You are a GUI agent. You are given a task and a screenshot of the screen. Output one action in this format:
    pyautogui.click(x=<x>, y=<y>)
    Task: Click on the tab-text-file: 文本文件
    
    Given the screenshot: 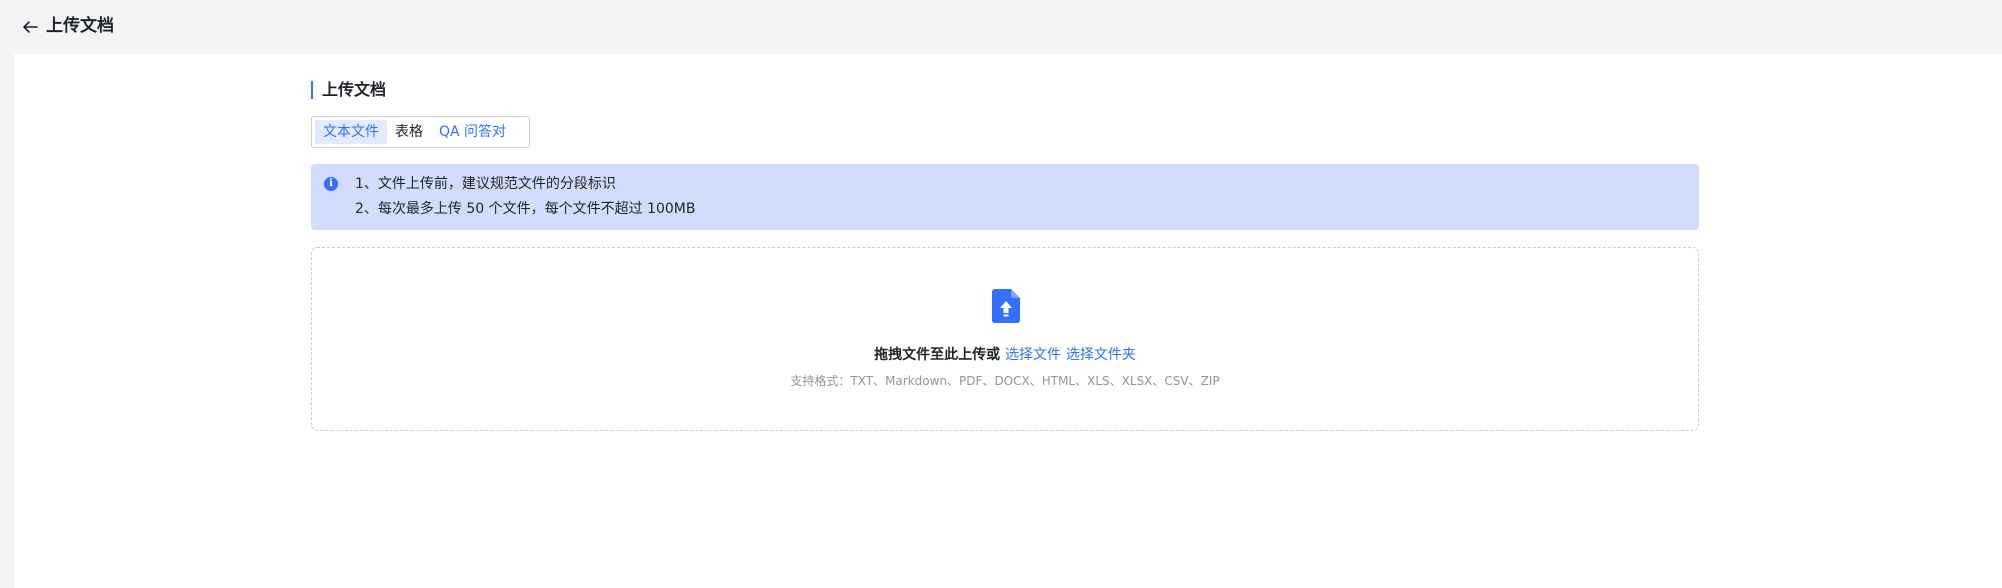 What is the action you would take?
    pyautogui.click(x=351, y=132)
    